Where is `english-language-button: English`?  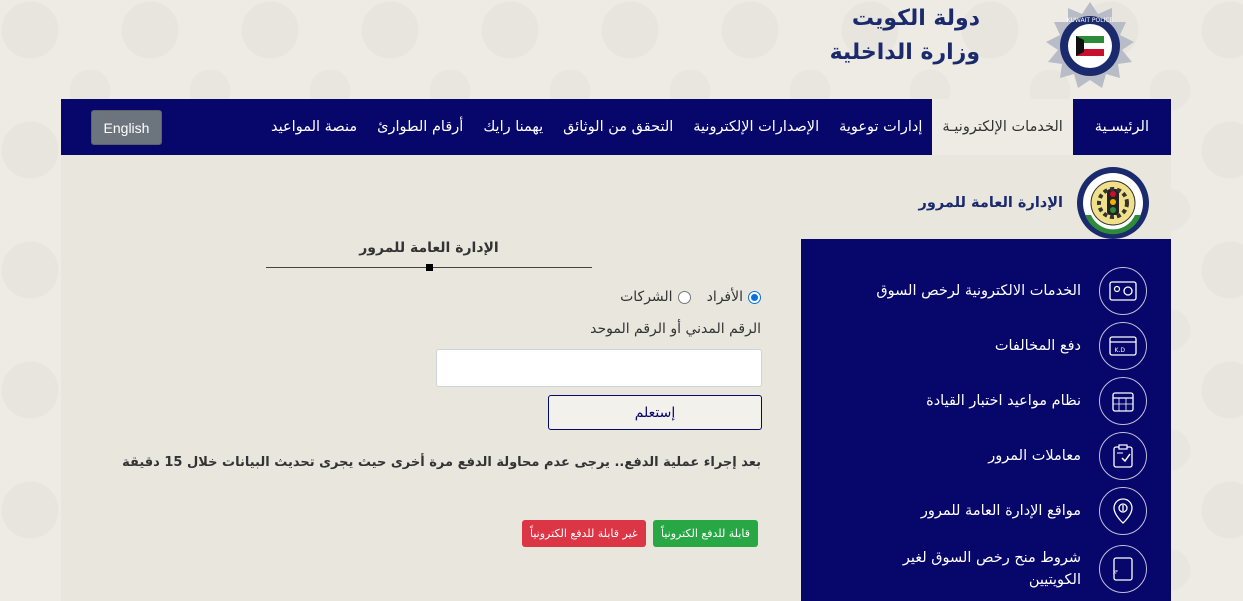 english-language-button: English is located at coordinates (126, 127).